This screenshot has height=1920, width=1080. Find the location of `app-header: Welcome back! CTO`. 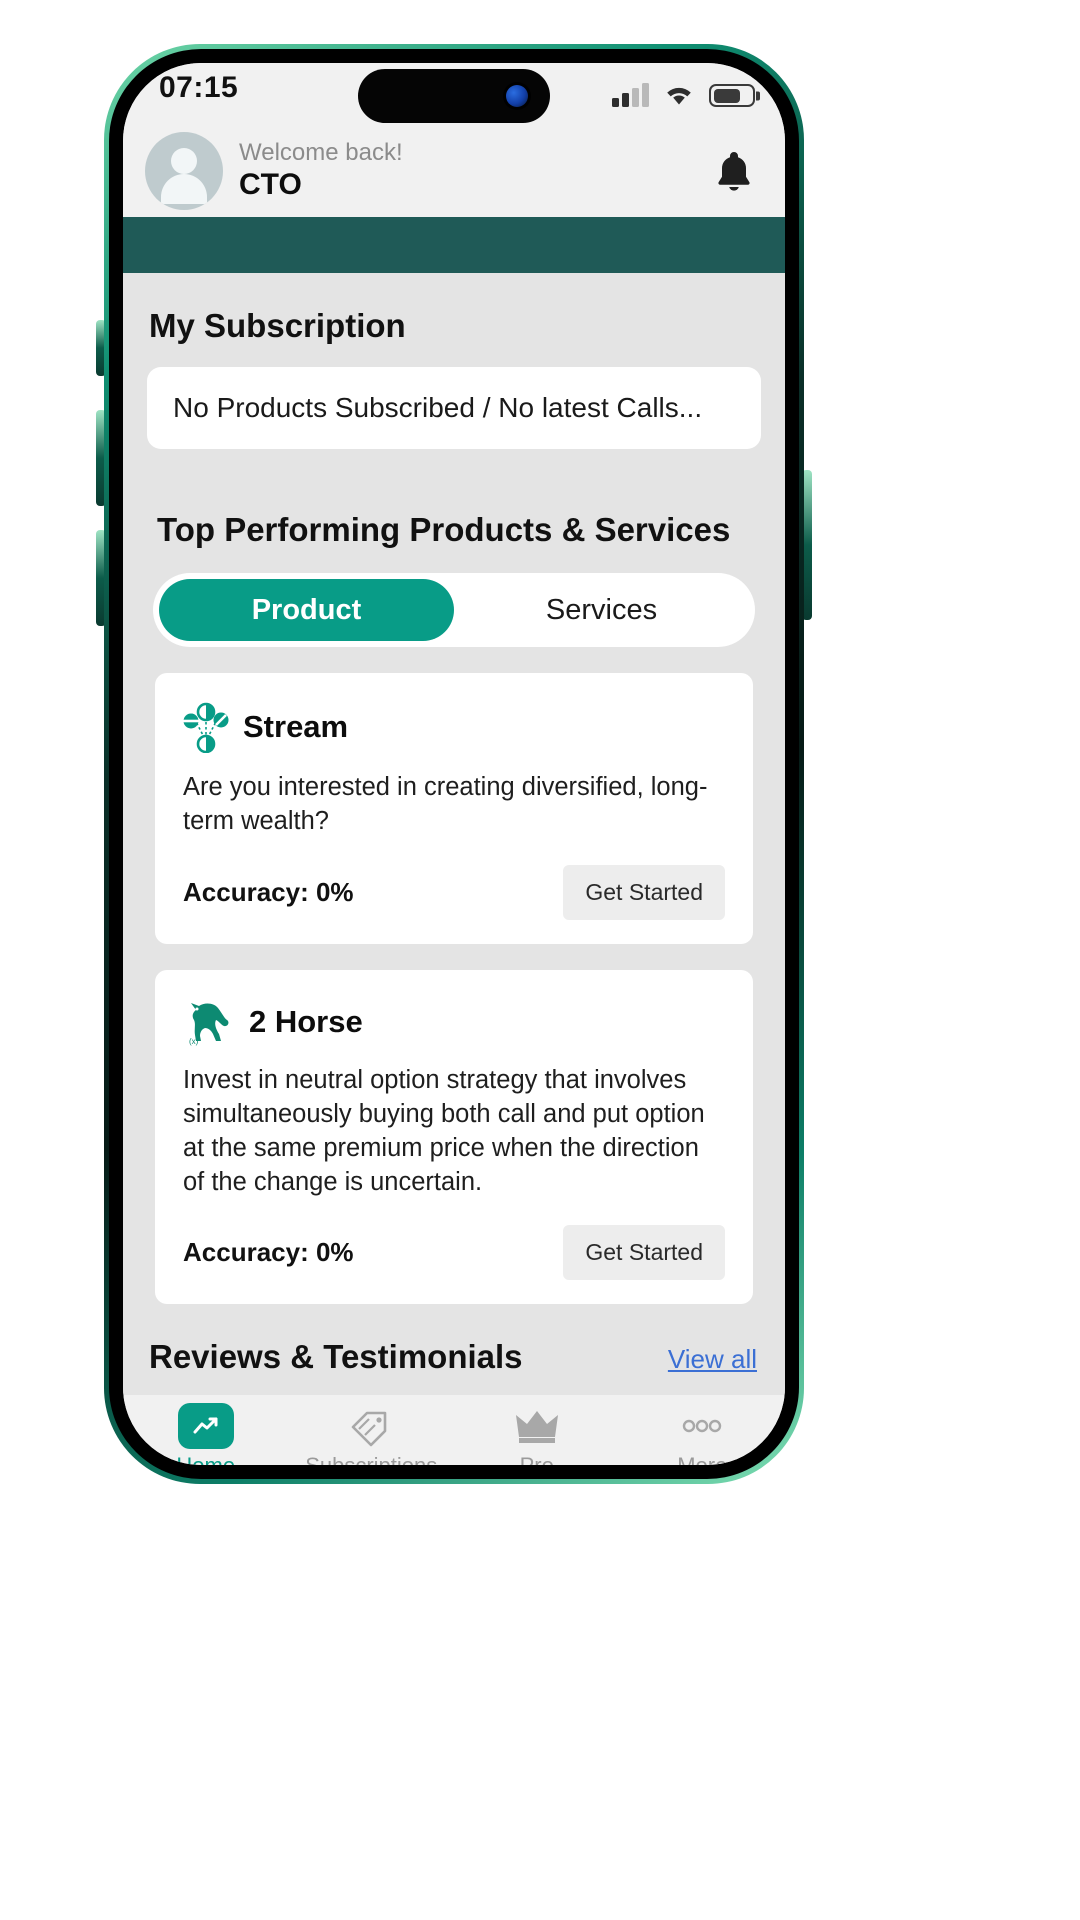

app-header: Welcome back! CTO is located at coordinates (454, 171).